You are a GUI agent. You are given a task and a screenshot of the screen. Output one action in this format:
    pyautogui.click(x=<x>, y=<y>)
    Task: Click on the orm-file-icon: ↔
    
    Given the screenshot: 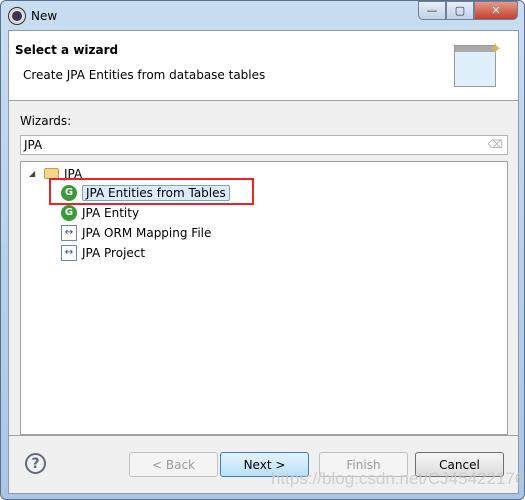 What is the action you would take?
    pyautogui.click(x=69, y=232)
    